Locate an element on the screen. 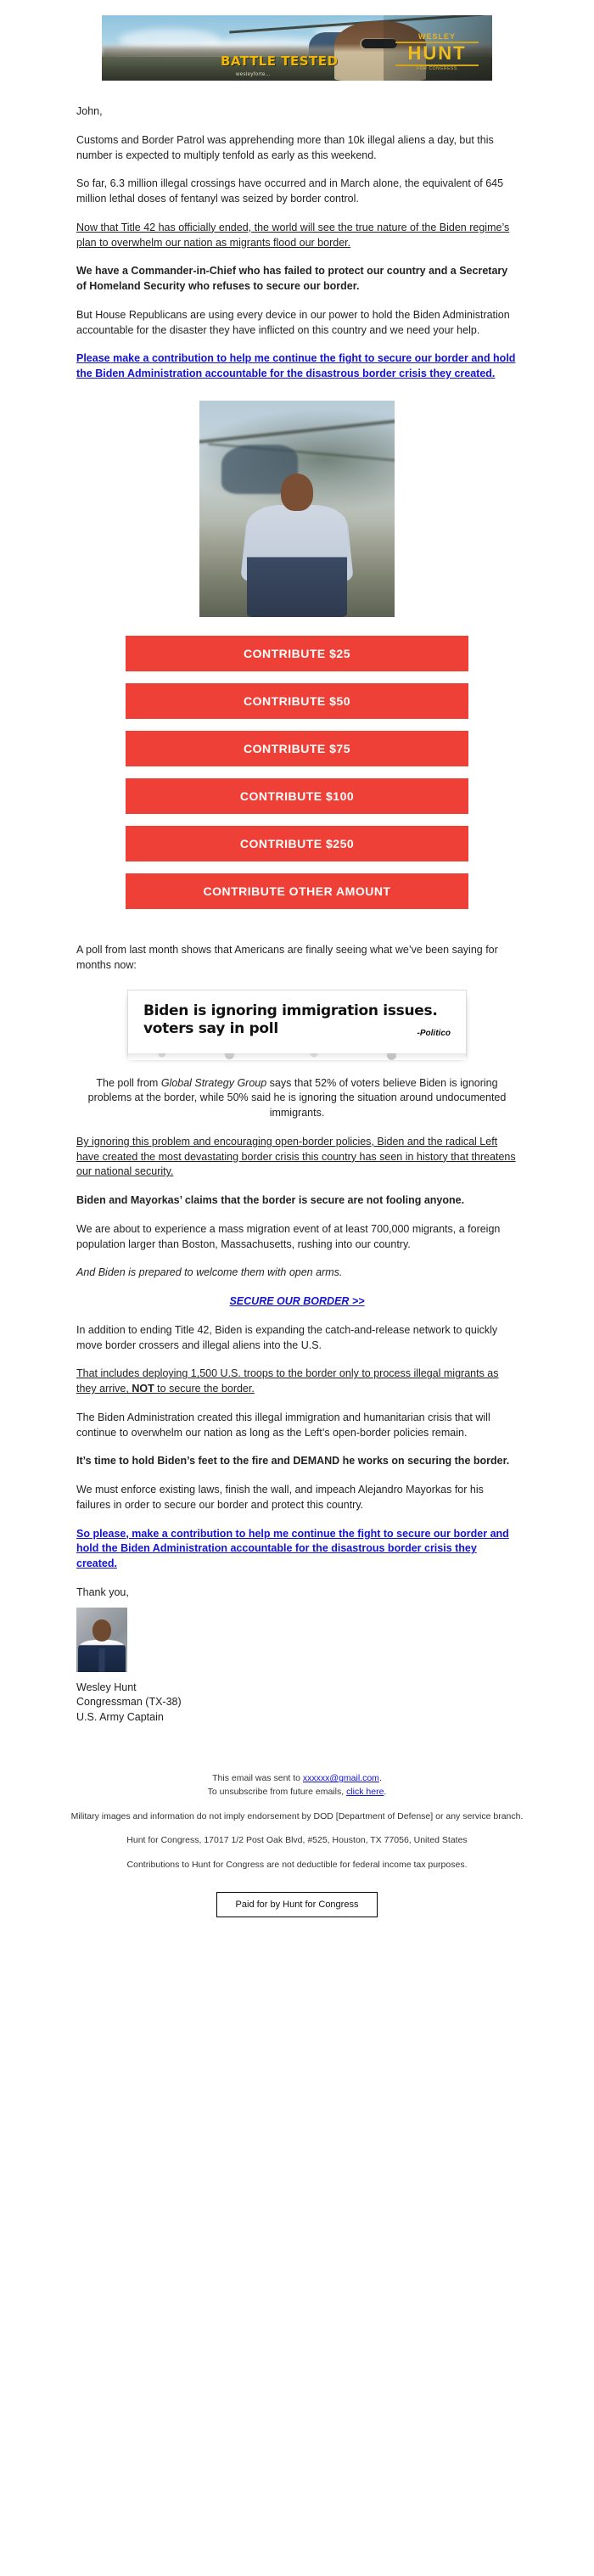  logo-first-name: WESLEY is located at coordinates (436, 36).